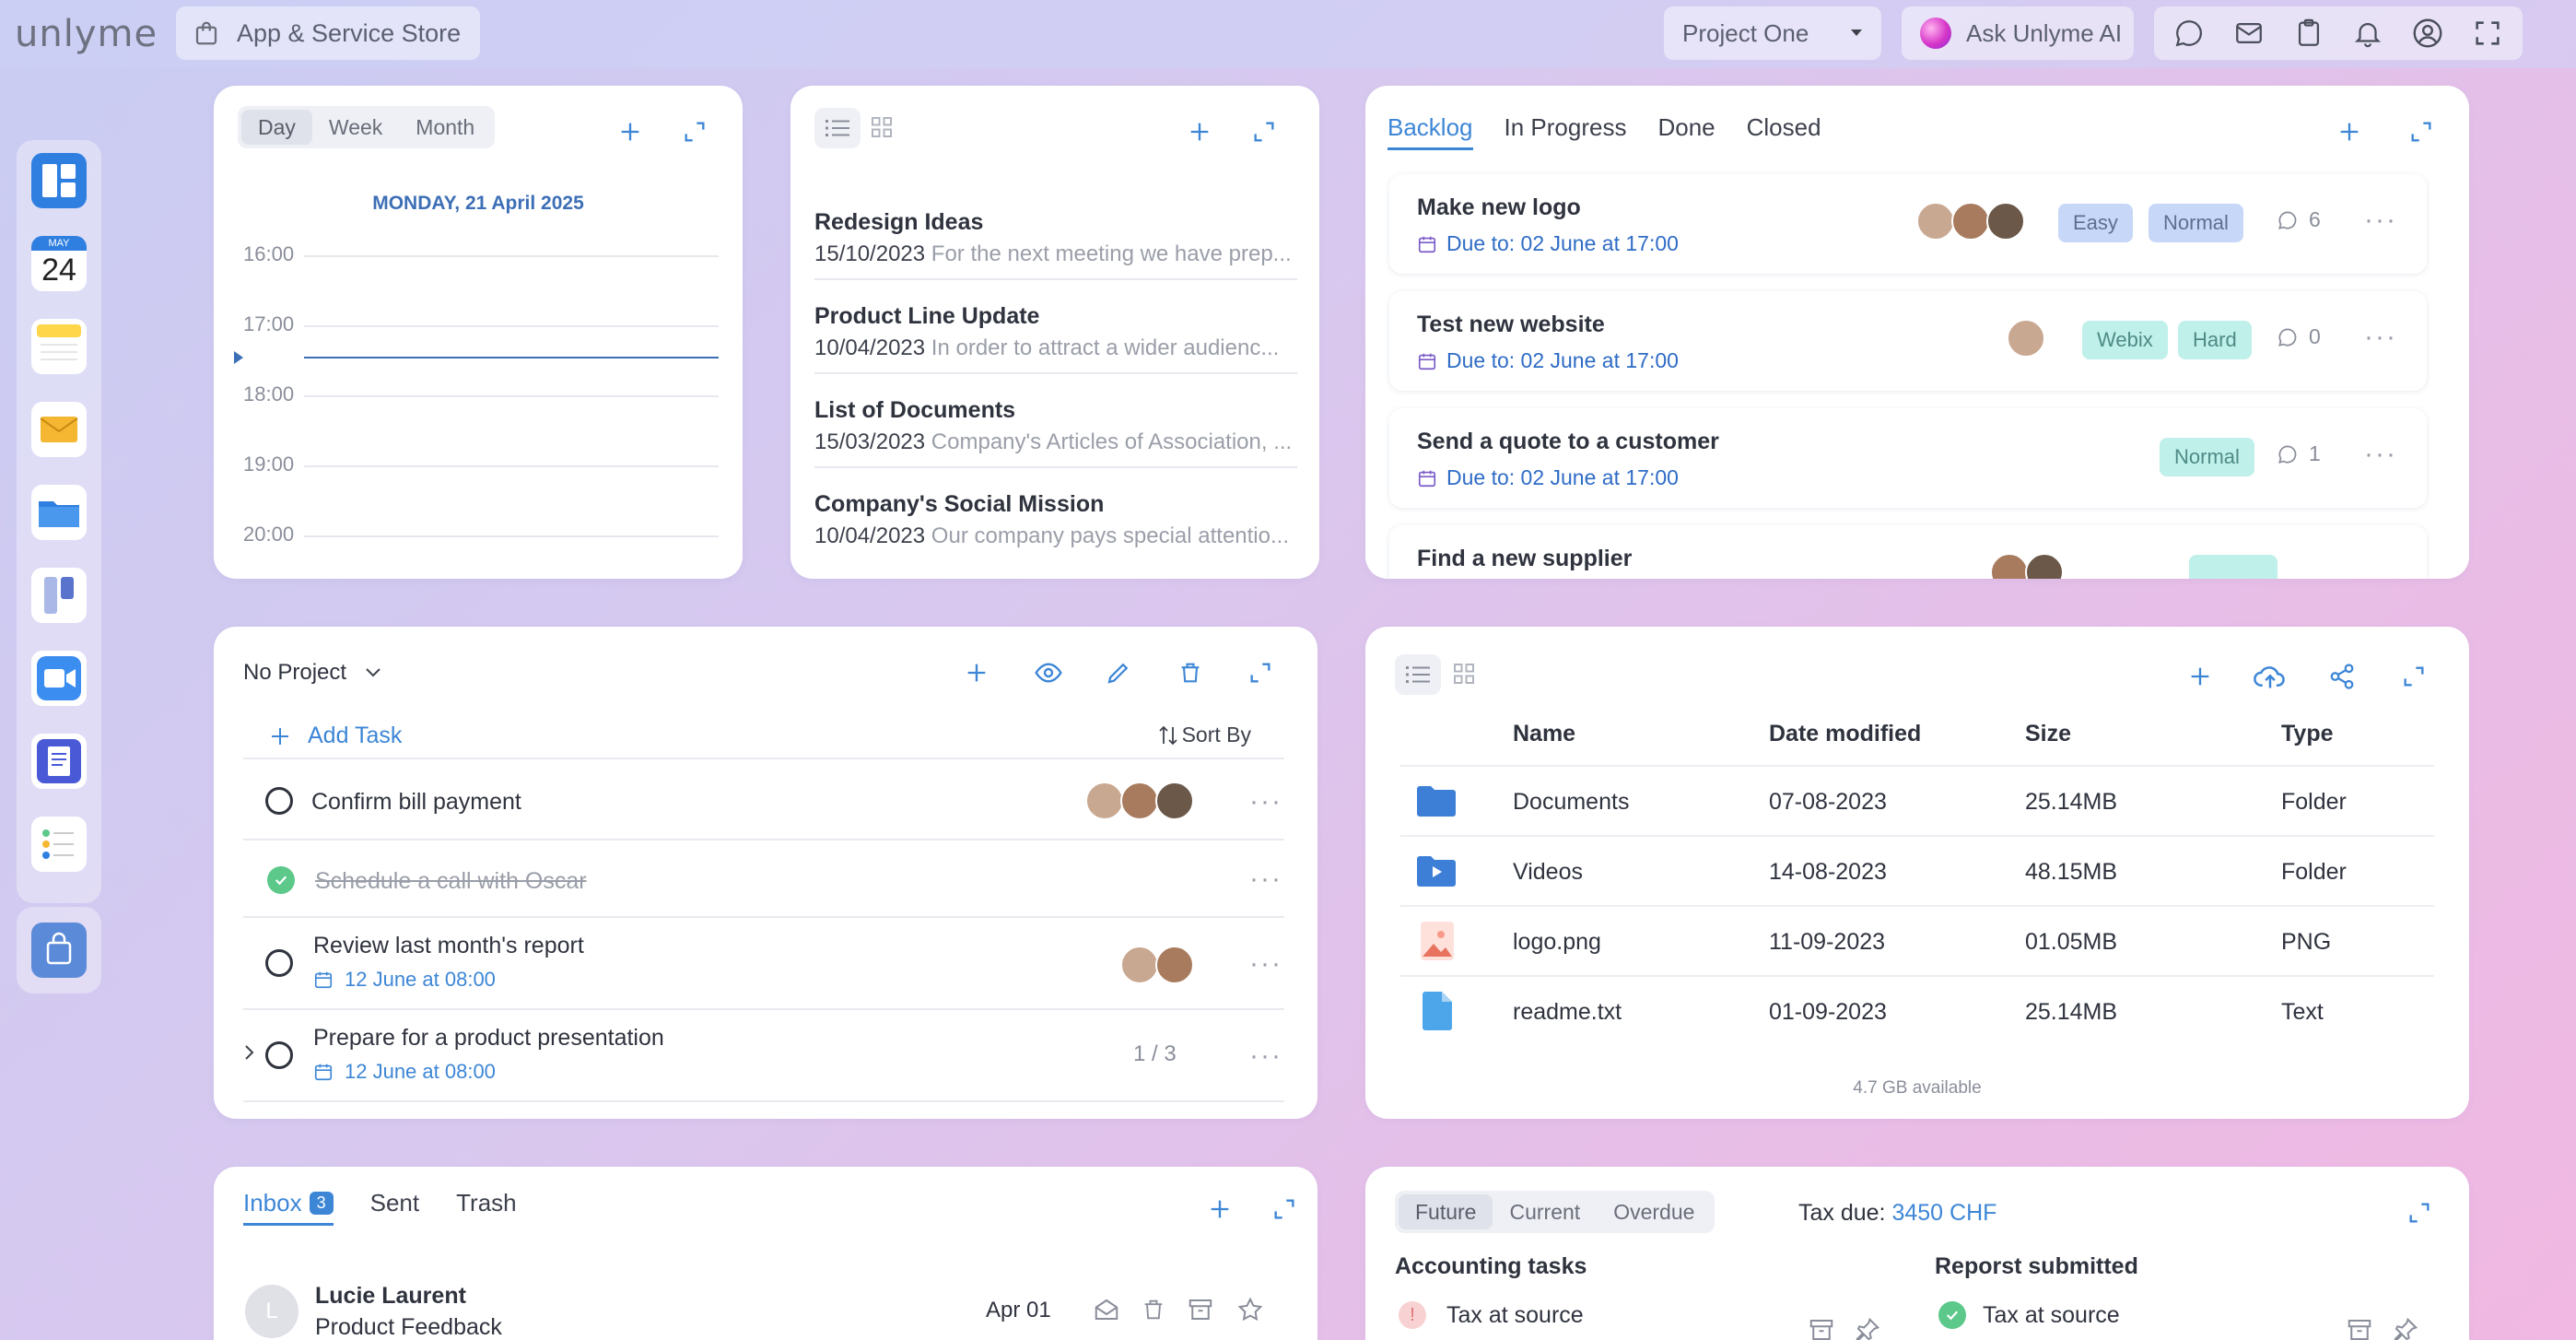 This screenshot has width=2576, height=1340. What do you see at coordinates (2249, 33) in the screenshot?
I see `mail-icon` at bounding box center [2249, 33].